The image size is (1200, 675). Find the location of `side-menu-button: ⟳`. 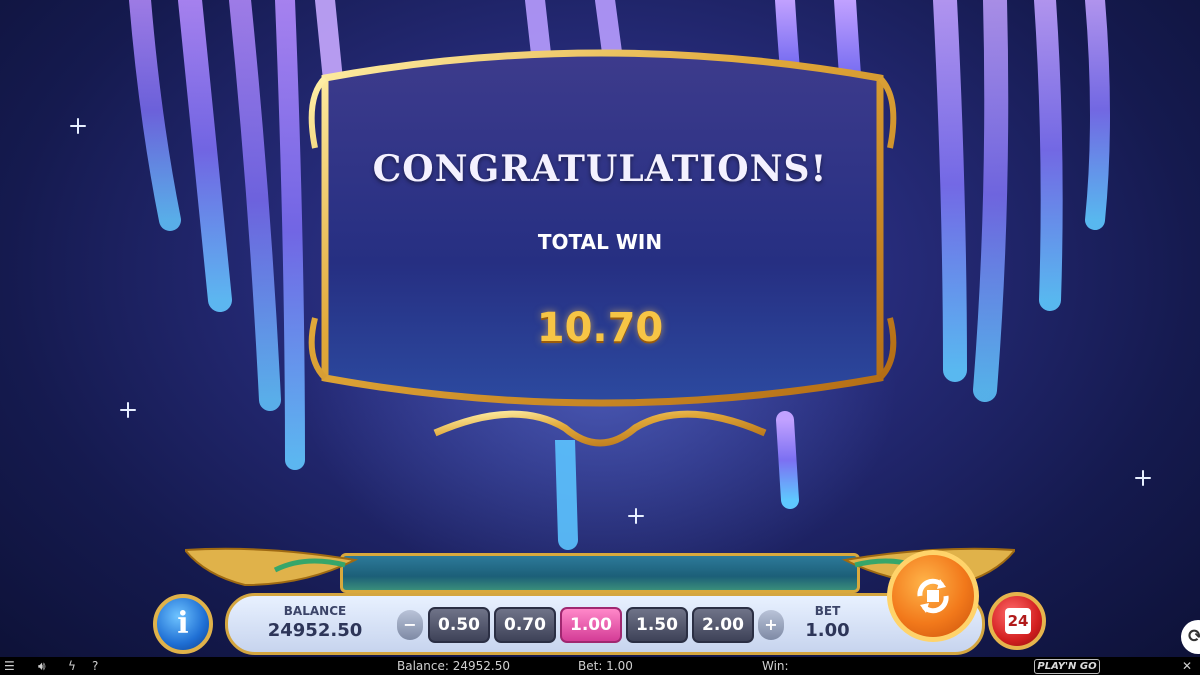

side-menu-button: ⟳ is located at coordinates (1190, 637).